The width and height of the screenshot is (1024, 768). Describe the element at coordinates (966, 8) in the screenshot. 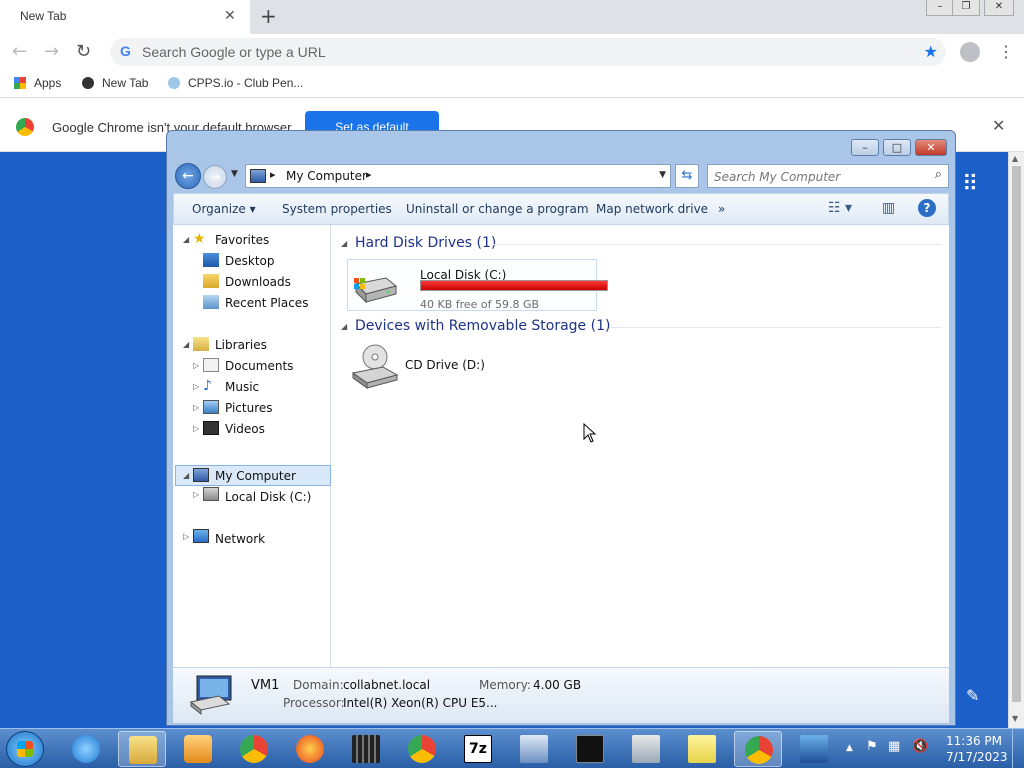

I see `chrome-restore-button: ❐` at that location.